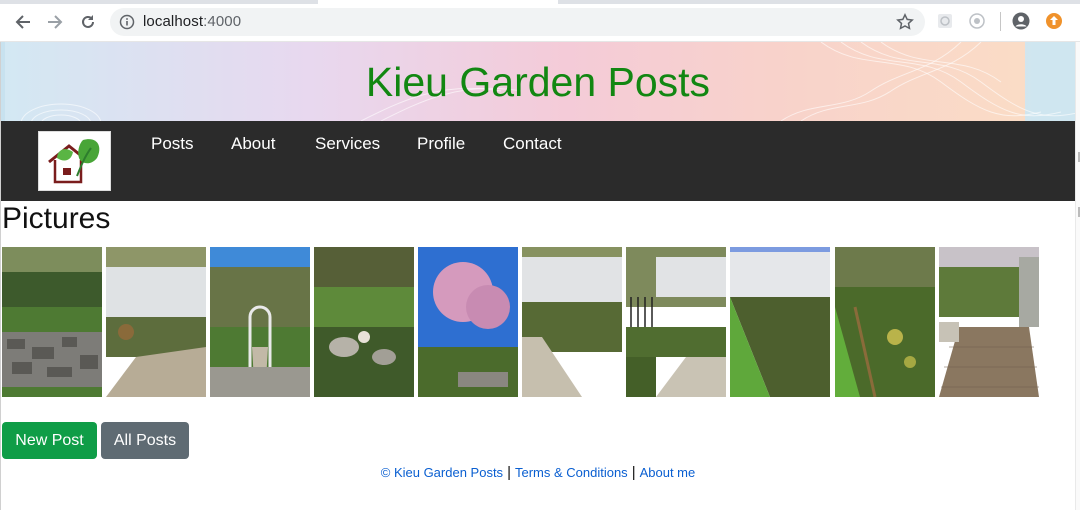 The width and height of the screenshot is (1080, 510). Describe the element at coordinates (56, 218) in the screenshot. I see `pictures-heading: Pictures` at that location.